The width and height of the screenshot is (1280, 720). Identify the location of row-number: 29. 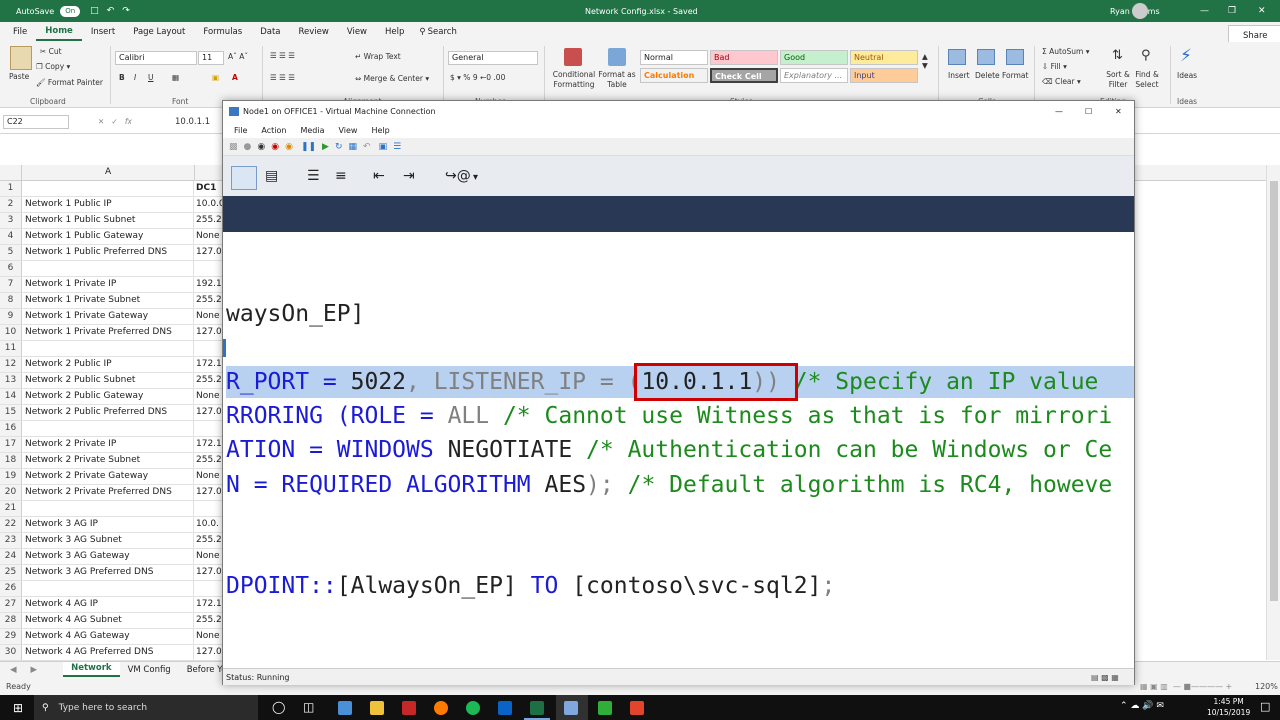
(11, 636).